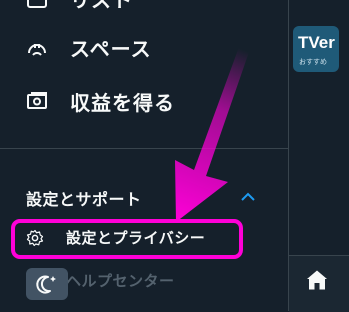  Describe the element at coordinates (122, 102) in the screenshot. I see `menu-item-label: 収益を得る` at that location.